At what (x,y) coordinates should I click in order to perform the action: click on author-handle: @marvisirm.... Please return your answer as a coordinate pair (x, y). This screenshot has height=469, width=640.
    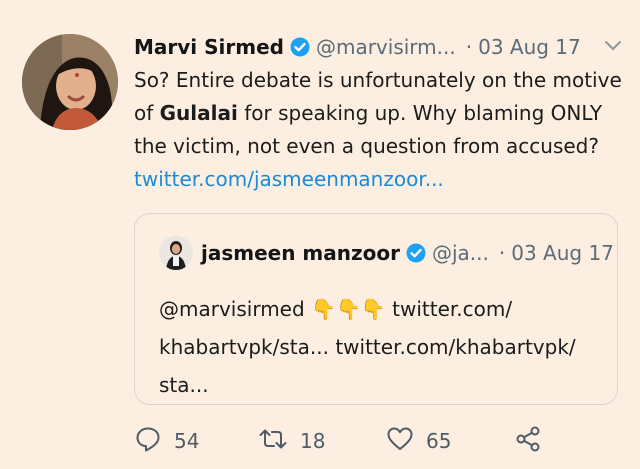
    Looking at the image, I should click on (386, 47).